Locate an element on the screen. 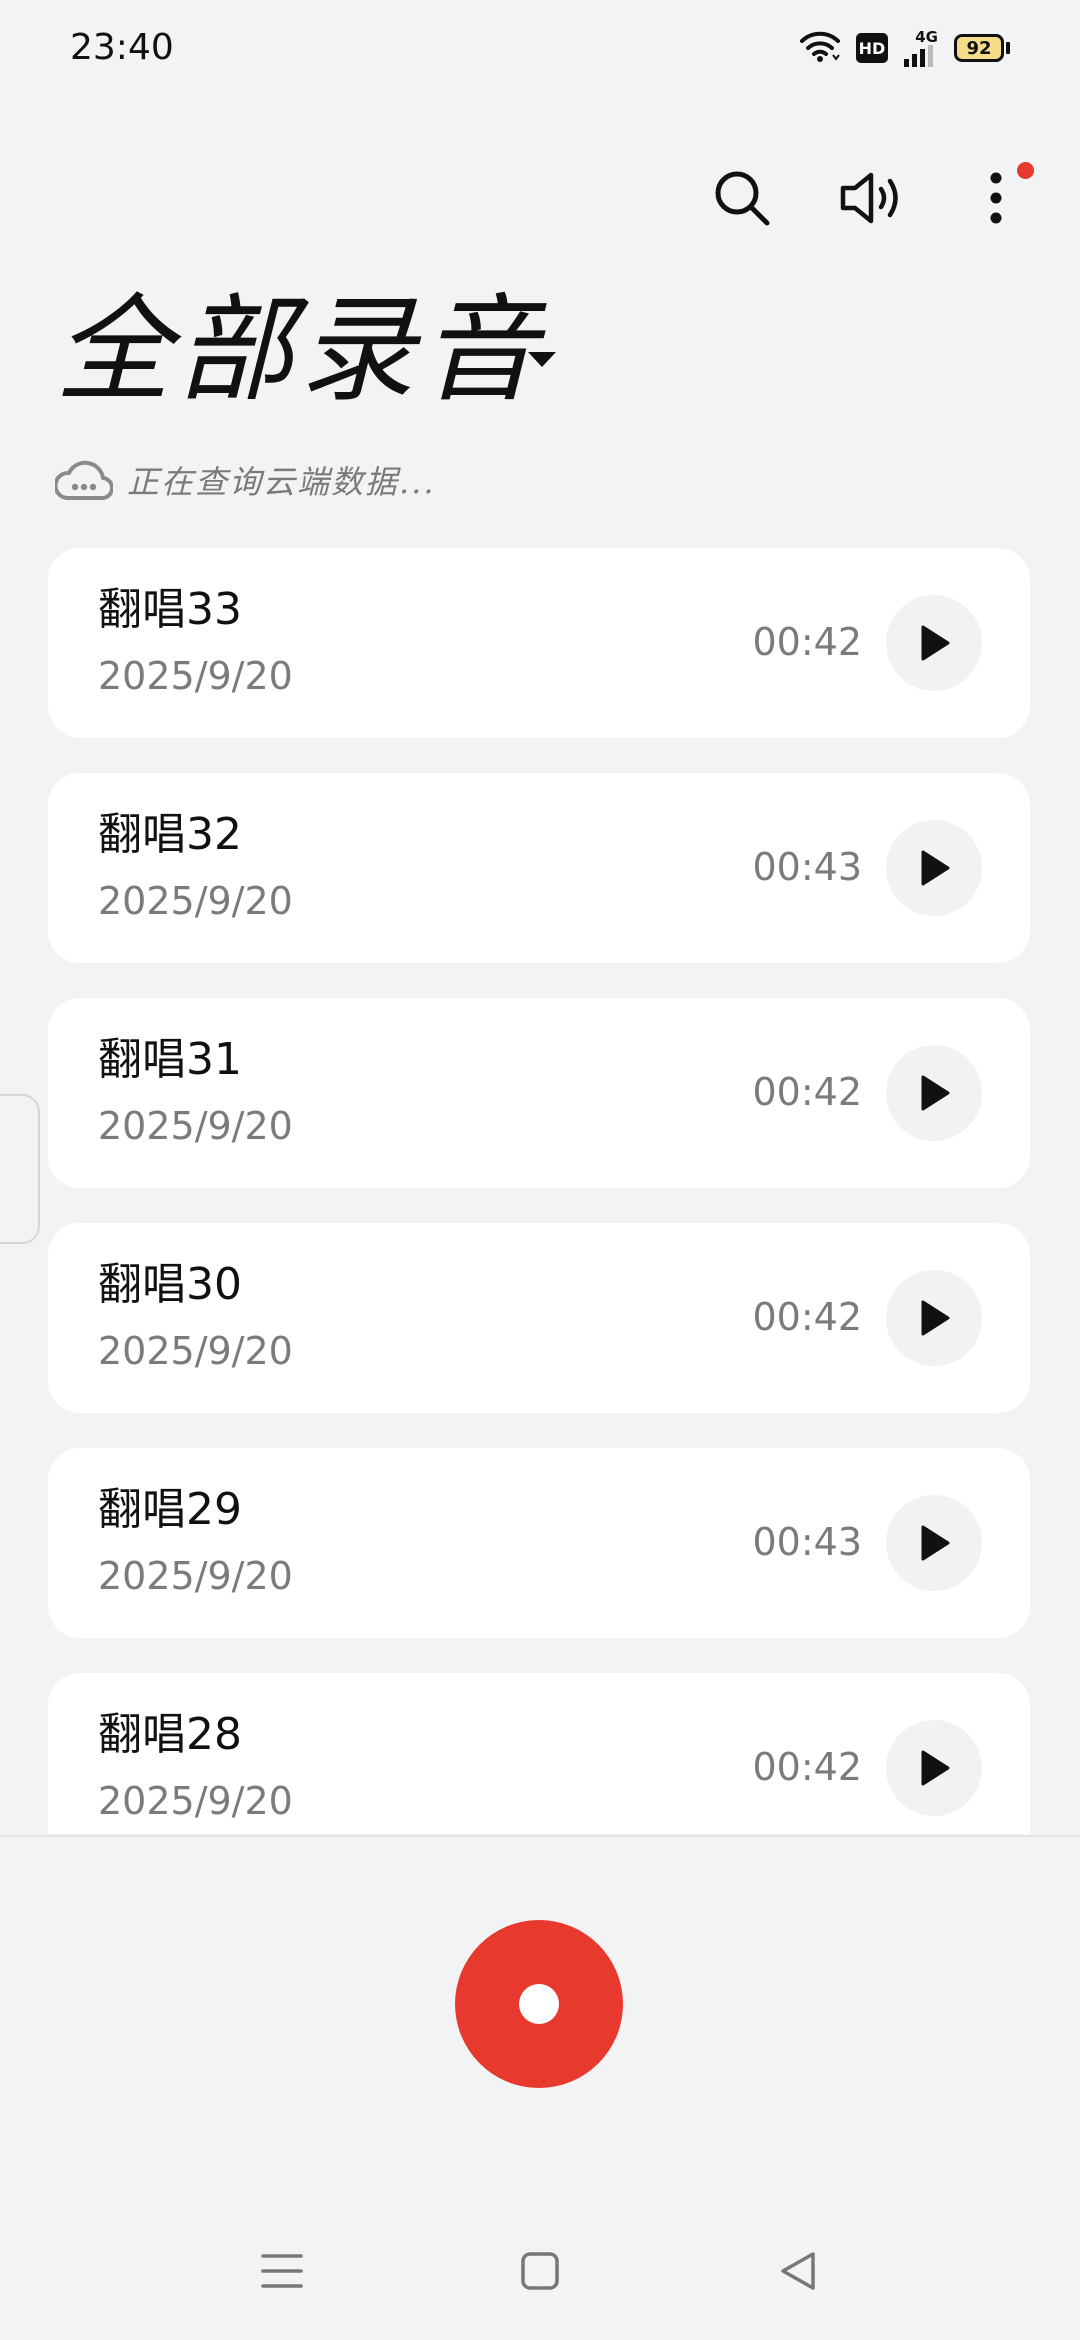  hd-icon: HD is located at coordinates (872, 48).